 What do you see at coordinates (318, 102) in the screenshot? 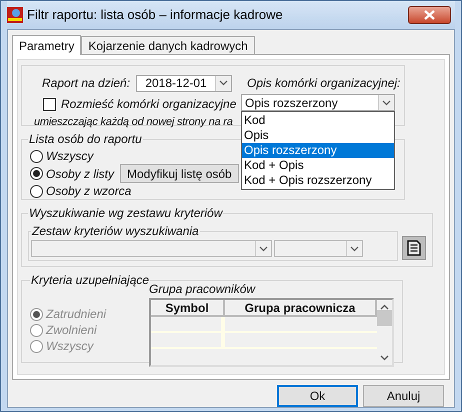
I see `org-unit-select: Opis rozszerzony` at bounding box center [318, 102].